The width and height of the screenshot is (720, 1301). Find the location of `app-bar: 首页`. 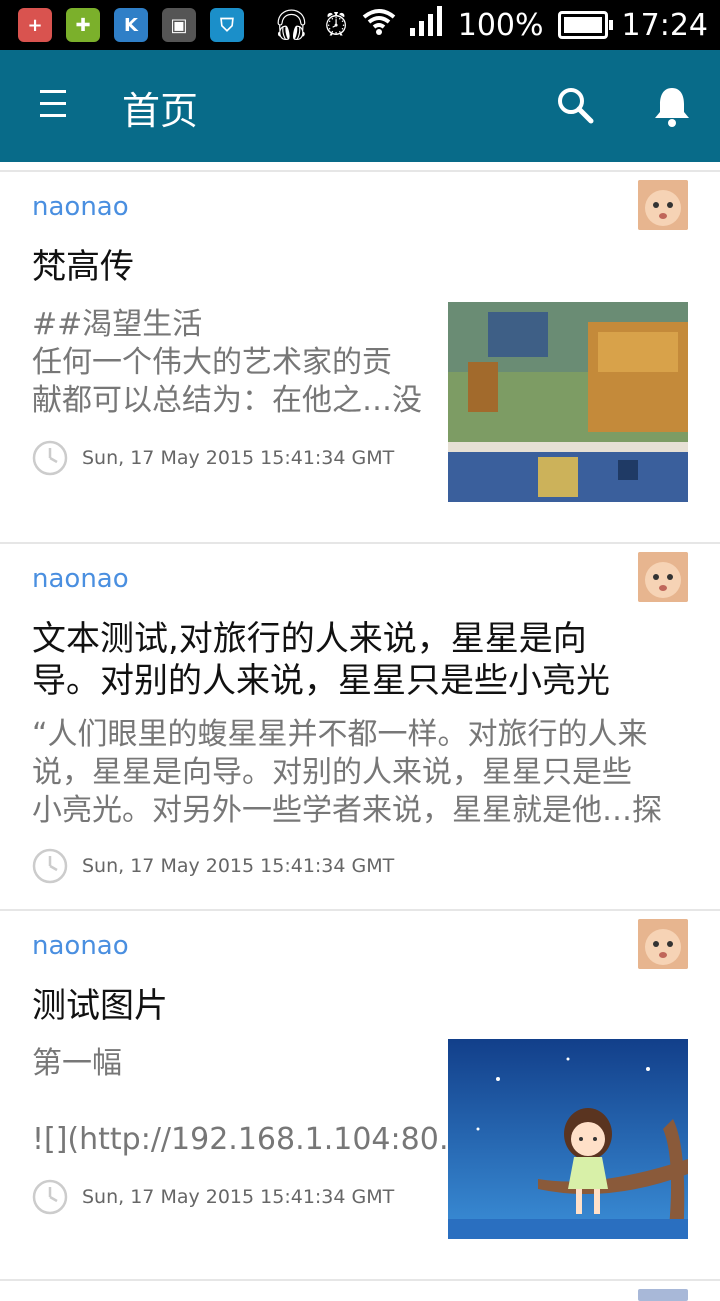

app-bar: 首页 is located at coordinates (360, 106).